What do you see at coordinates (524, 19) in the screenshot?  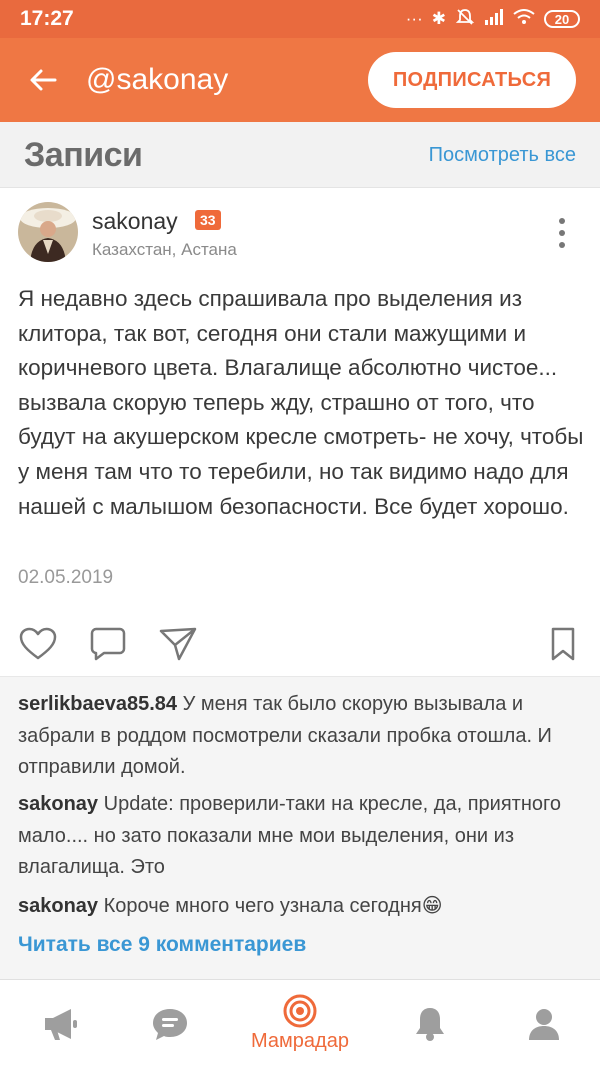 I see `wifi-icon` at bounding box center [524, 19].